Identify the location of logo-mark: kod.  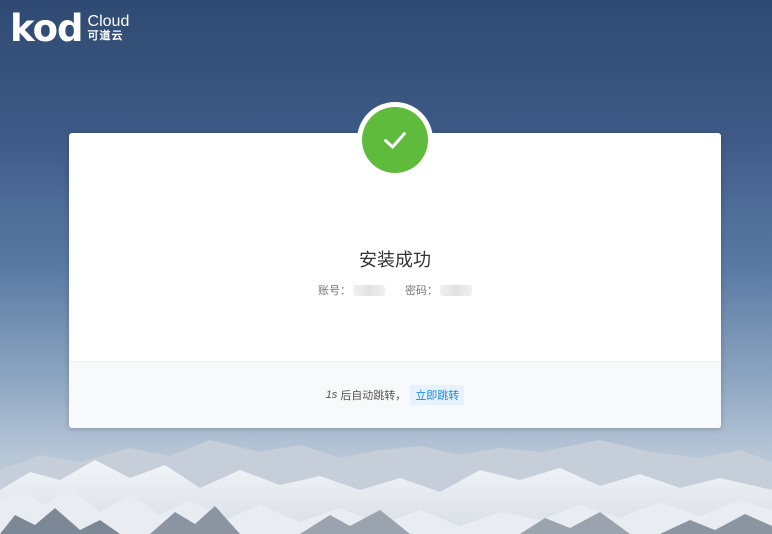
(47, 28).